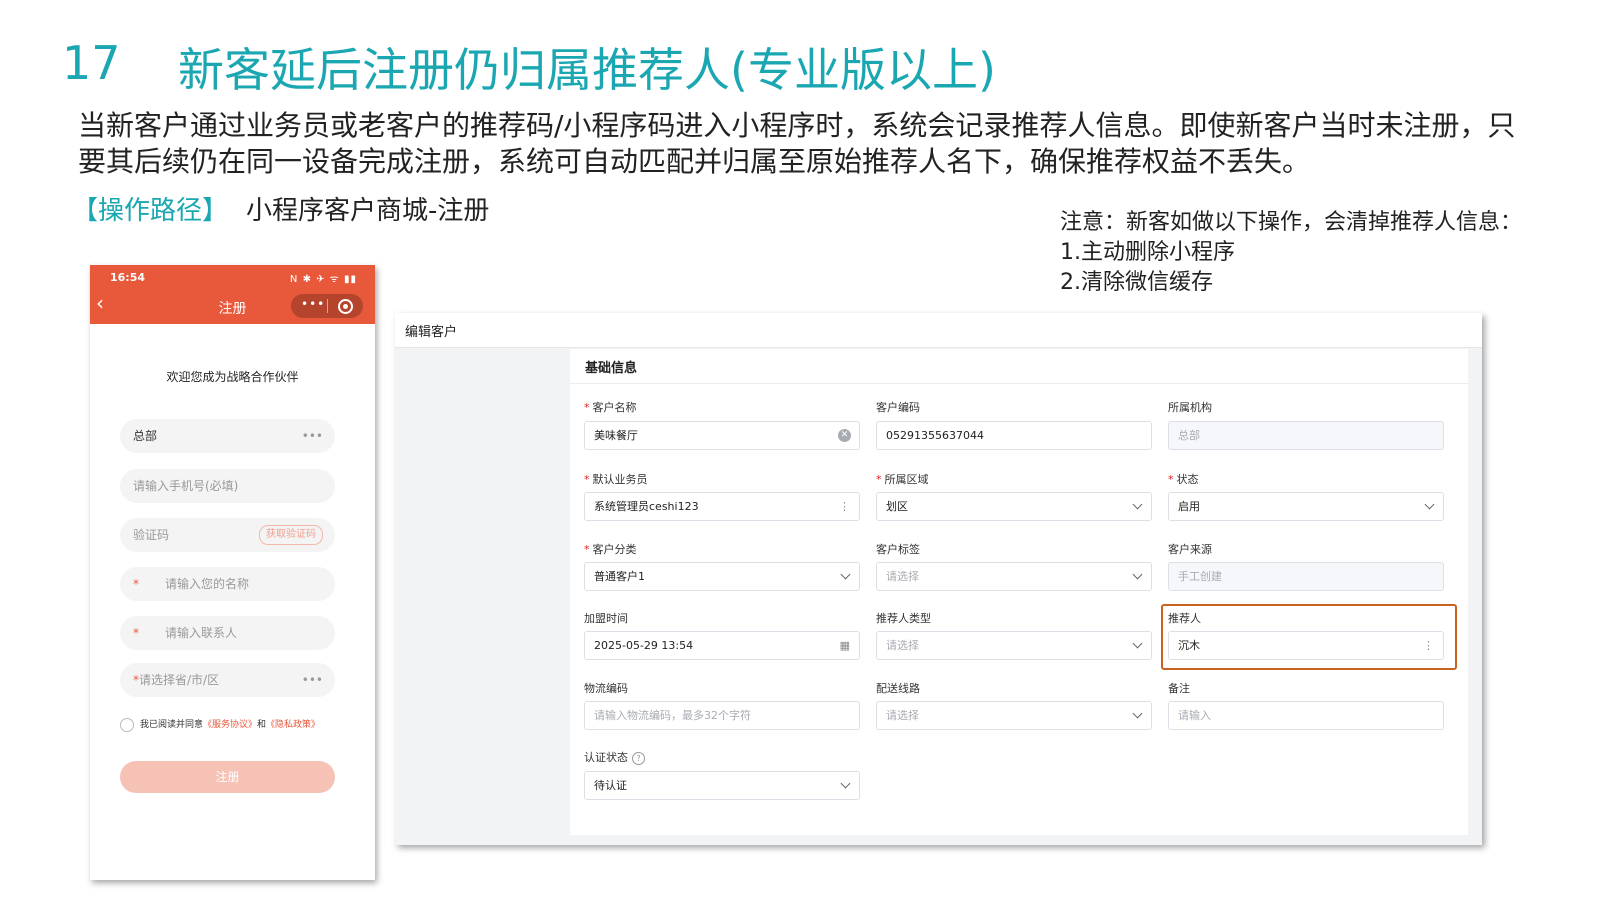 This screenshot has width=1600, height=900. I want to click on source-value: 手工创建, so click(1200, 576).